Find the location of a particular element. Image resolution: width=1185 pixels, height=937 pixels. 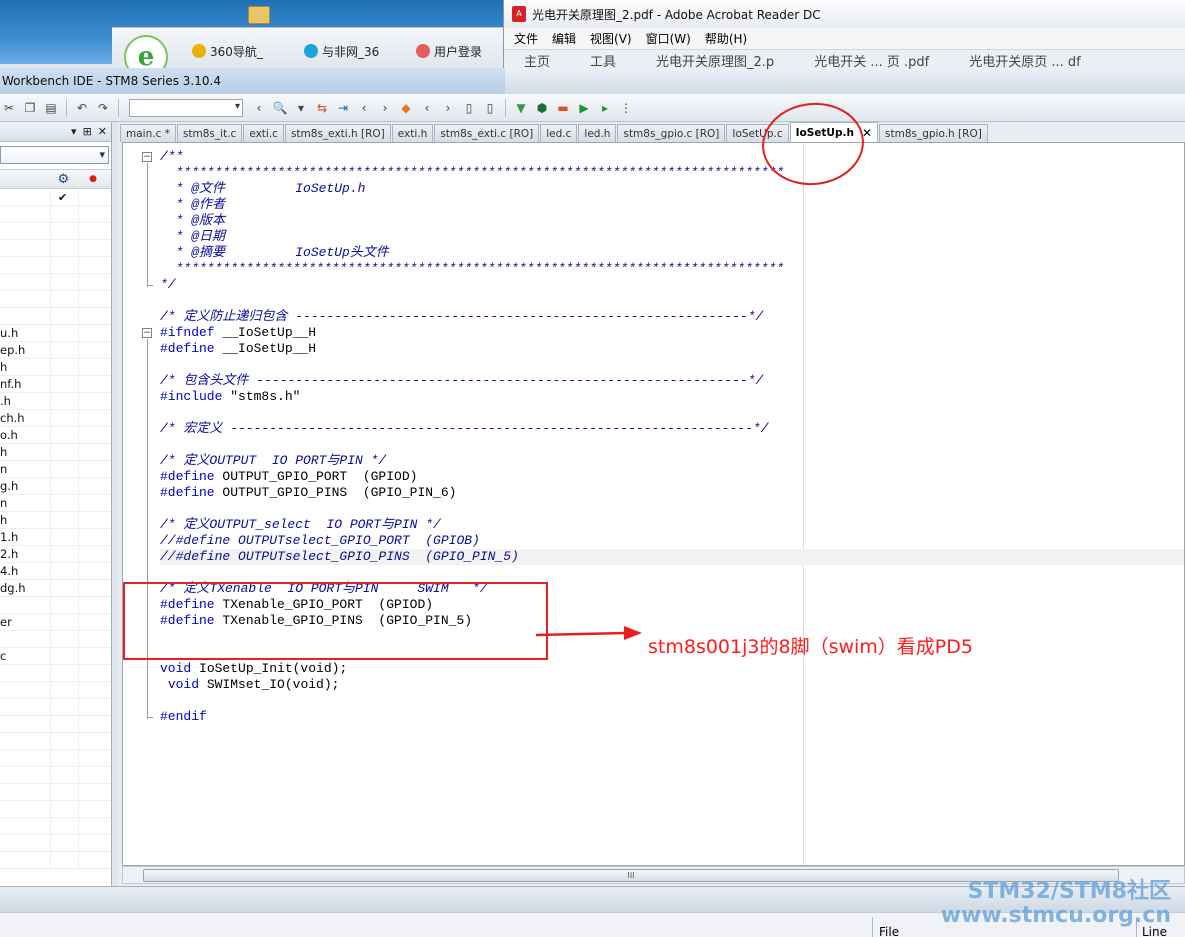

workspace-file-item: c is located at coordinates (55, 656).